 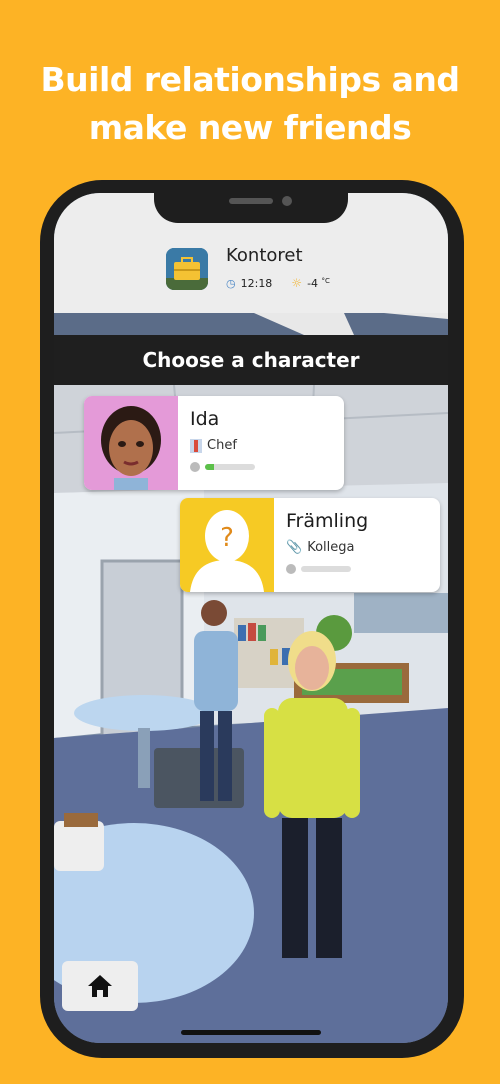 I want to click on round-table, so click(x=144, y=713).